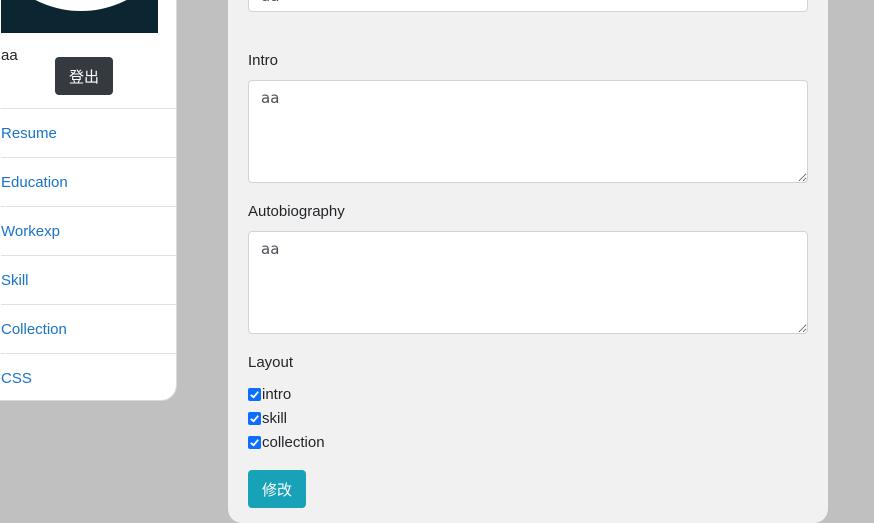 Image resolution: width=874 pixels, height=523 pixels. I want to click on checkbox-collection, so click(254, 442).